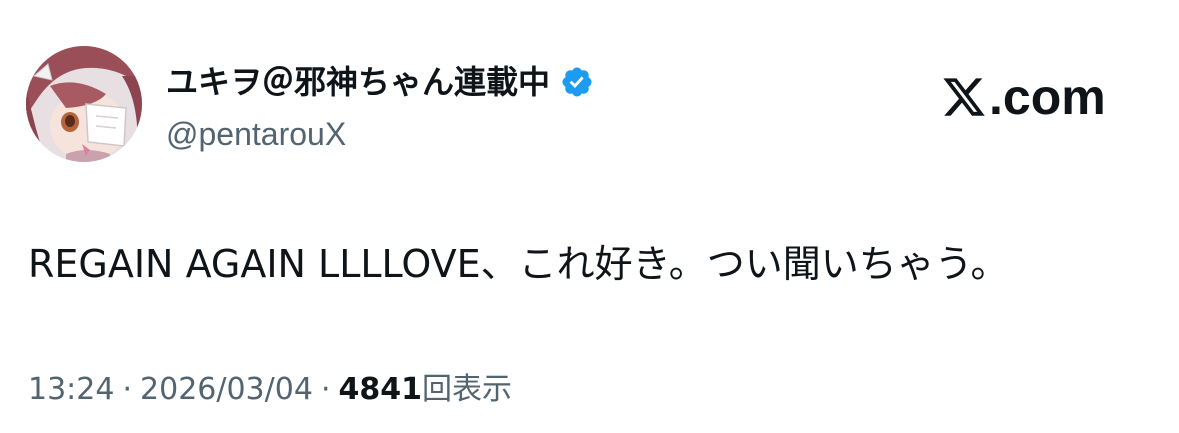 The image size is (1179, 433). What do you see at coordinates (256, 134) in the screenshot?
I see `author-handle: @pentarouX` at bounding box center [256, 134].